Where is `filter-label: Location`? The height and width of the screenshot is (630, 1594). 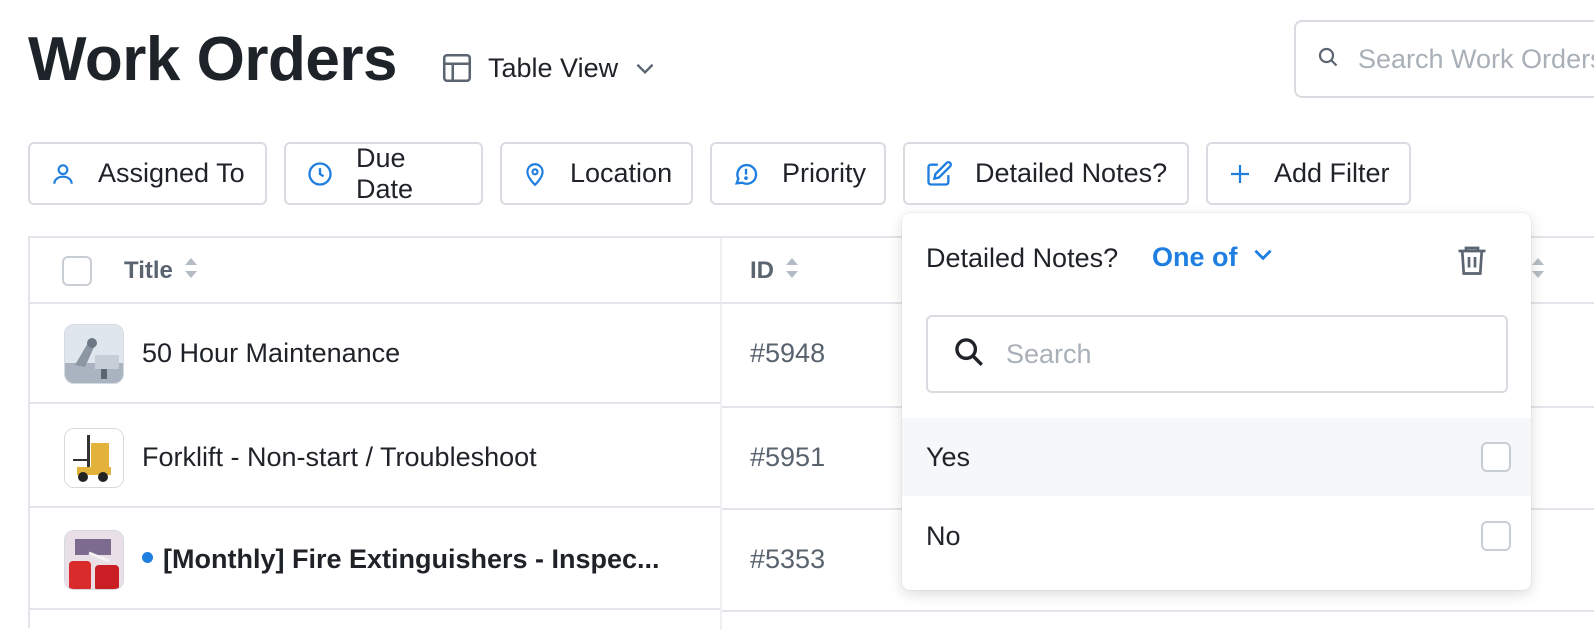
filter-label: Location is located at coordinates (621, 173).